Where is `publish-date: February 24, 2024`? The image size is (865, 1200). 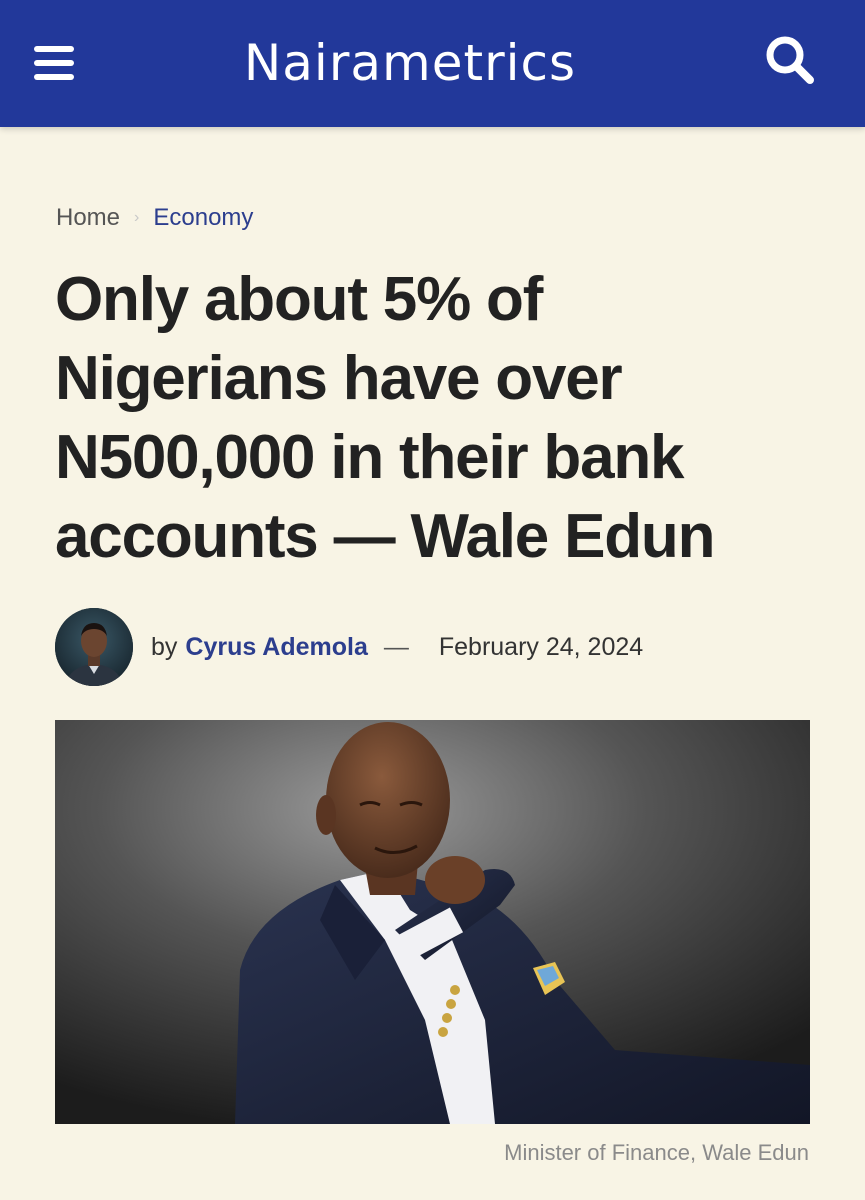
publish-date: February 24, 2024 is located at coordinates (541, 646).